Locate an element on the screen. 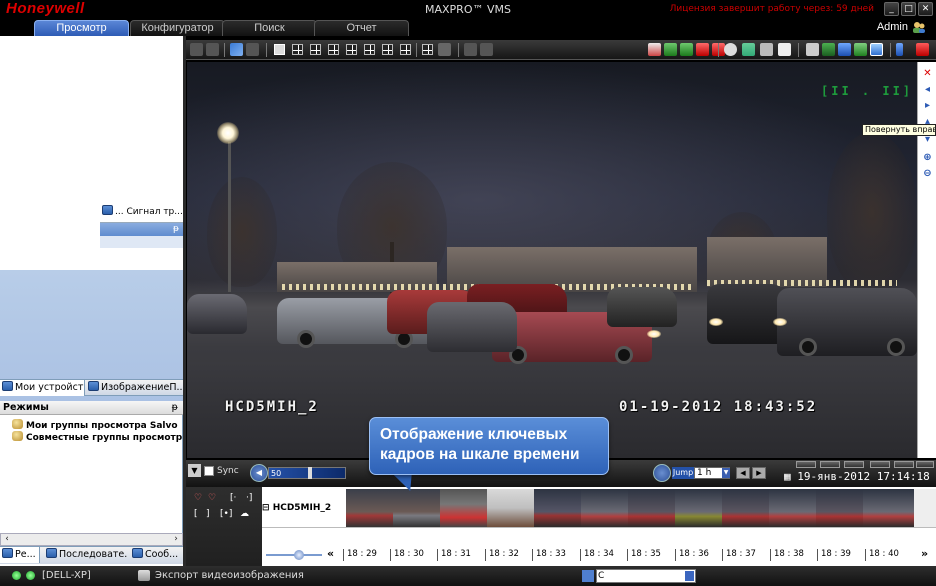 The image size is (936, 586). chevron-down-icon: ▼ is located at coordinates (726, 473).